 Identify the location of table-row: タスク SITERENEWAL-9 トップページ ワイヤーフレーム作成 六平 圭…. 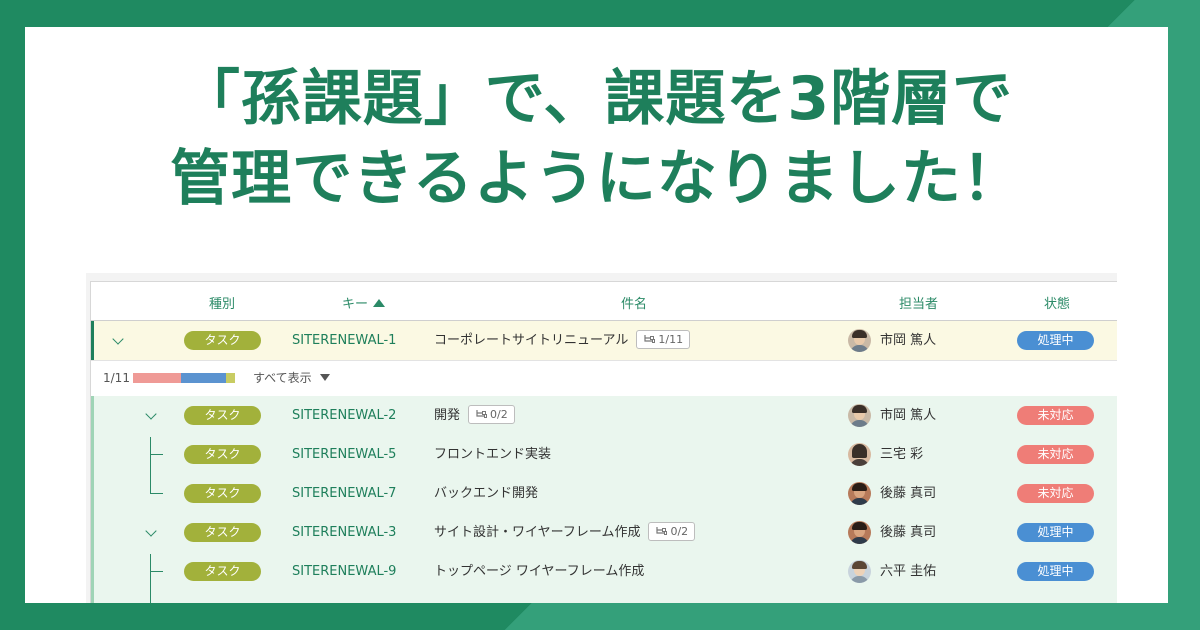
(604, 572).